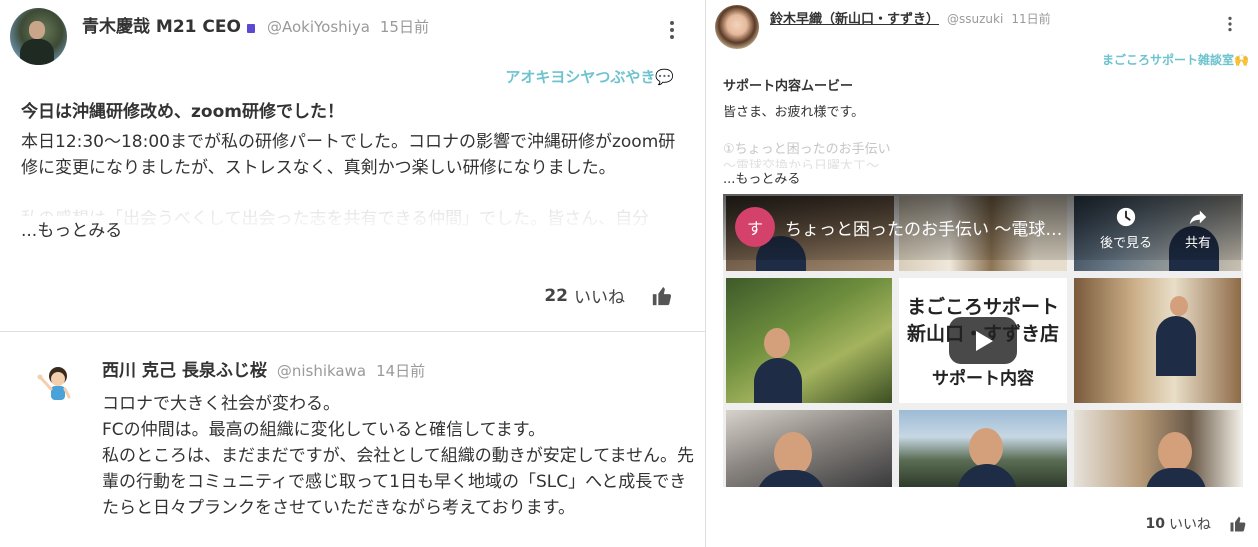 The height and width of the screenshot is (547, 1258). I want to click on avatar-face, so click(37, 30).